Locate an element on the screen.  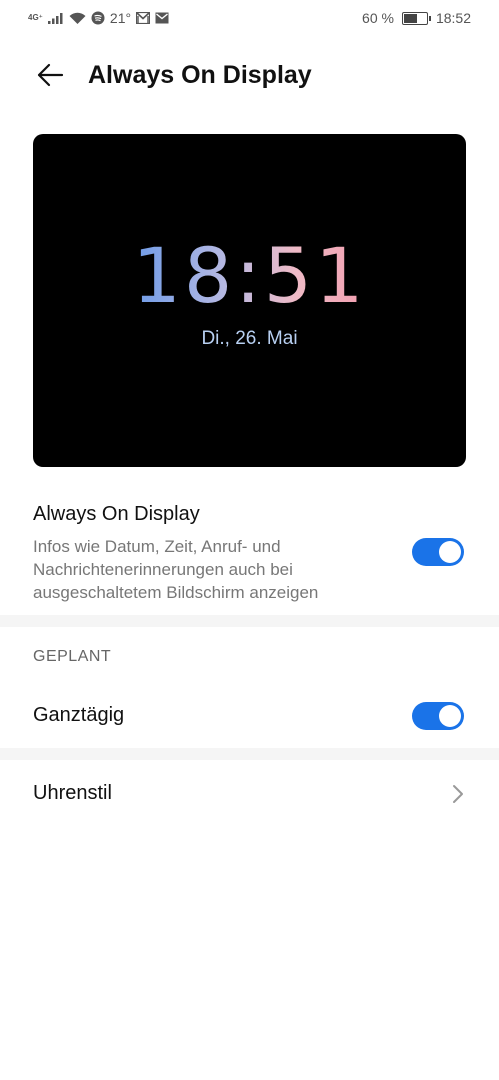
gmail-icon is located at coordinates (143, 18).